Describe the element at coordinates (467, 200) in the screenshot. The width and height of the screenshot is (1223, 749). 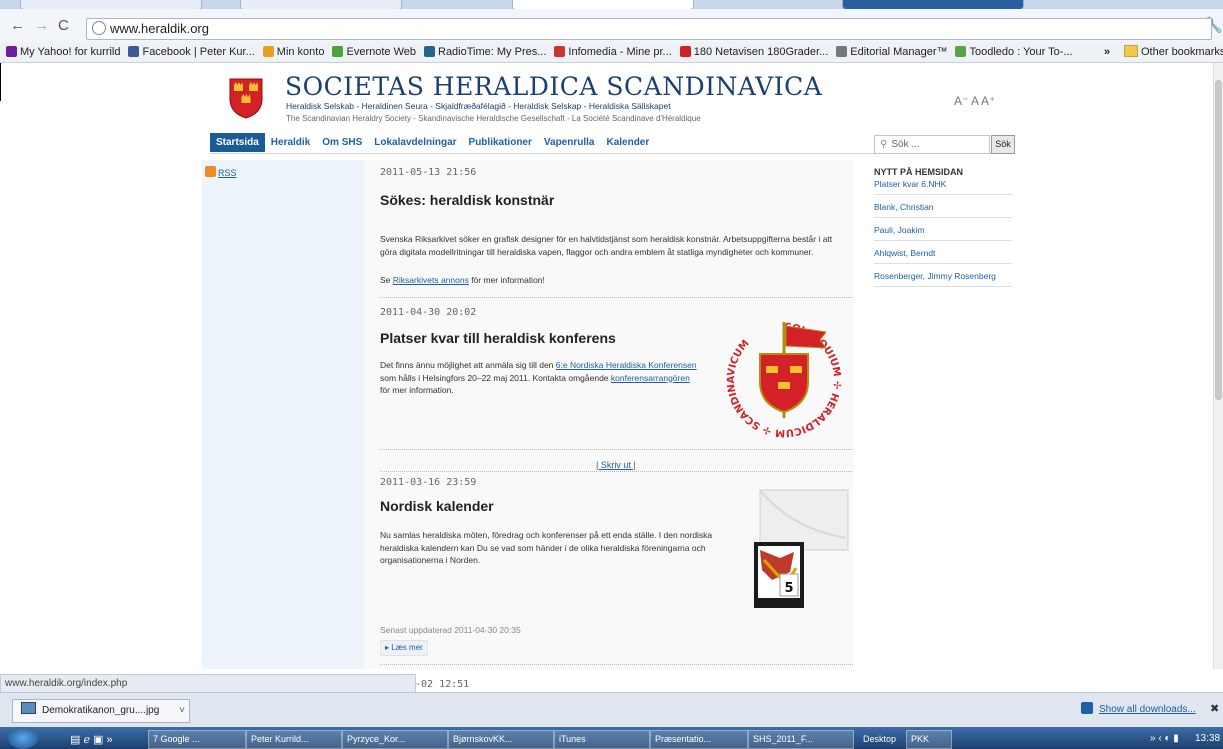
I see `article-title: Sökes: heraldisk konstnär` at that location.